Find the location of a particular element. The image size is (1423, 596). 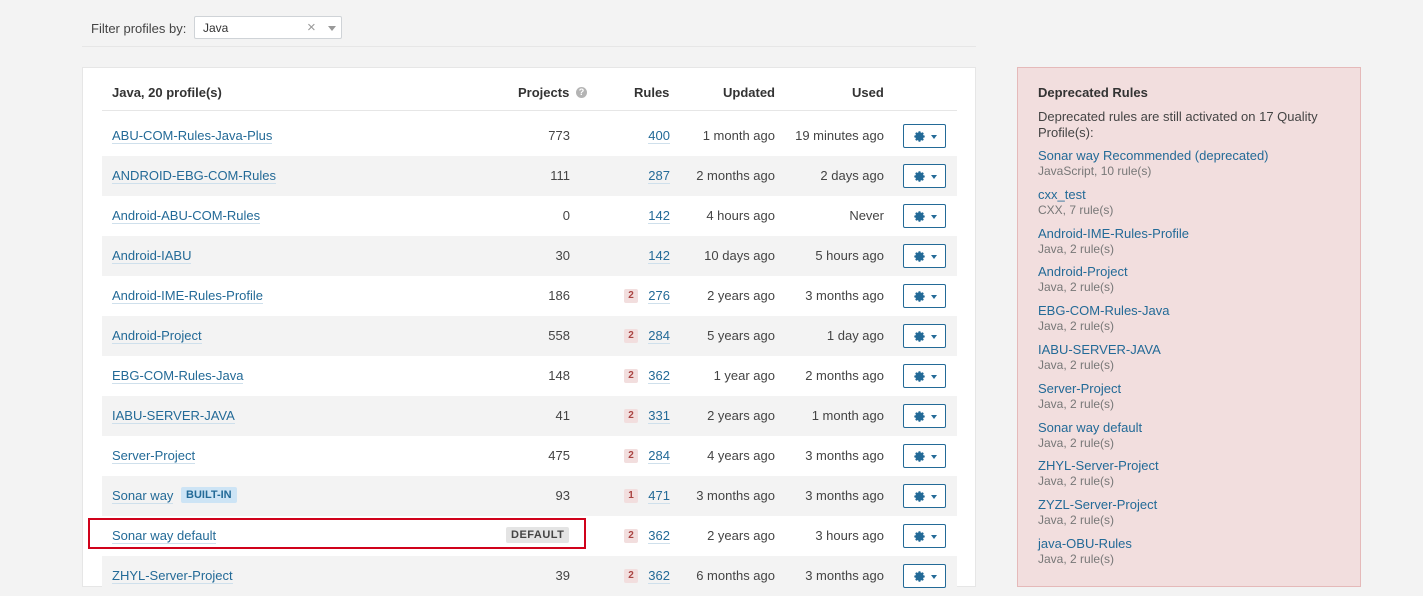

profile-name-link: EBG-COM-Rules-Java is located at coordinates (178, 376).